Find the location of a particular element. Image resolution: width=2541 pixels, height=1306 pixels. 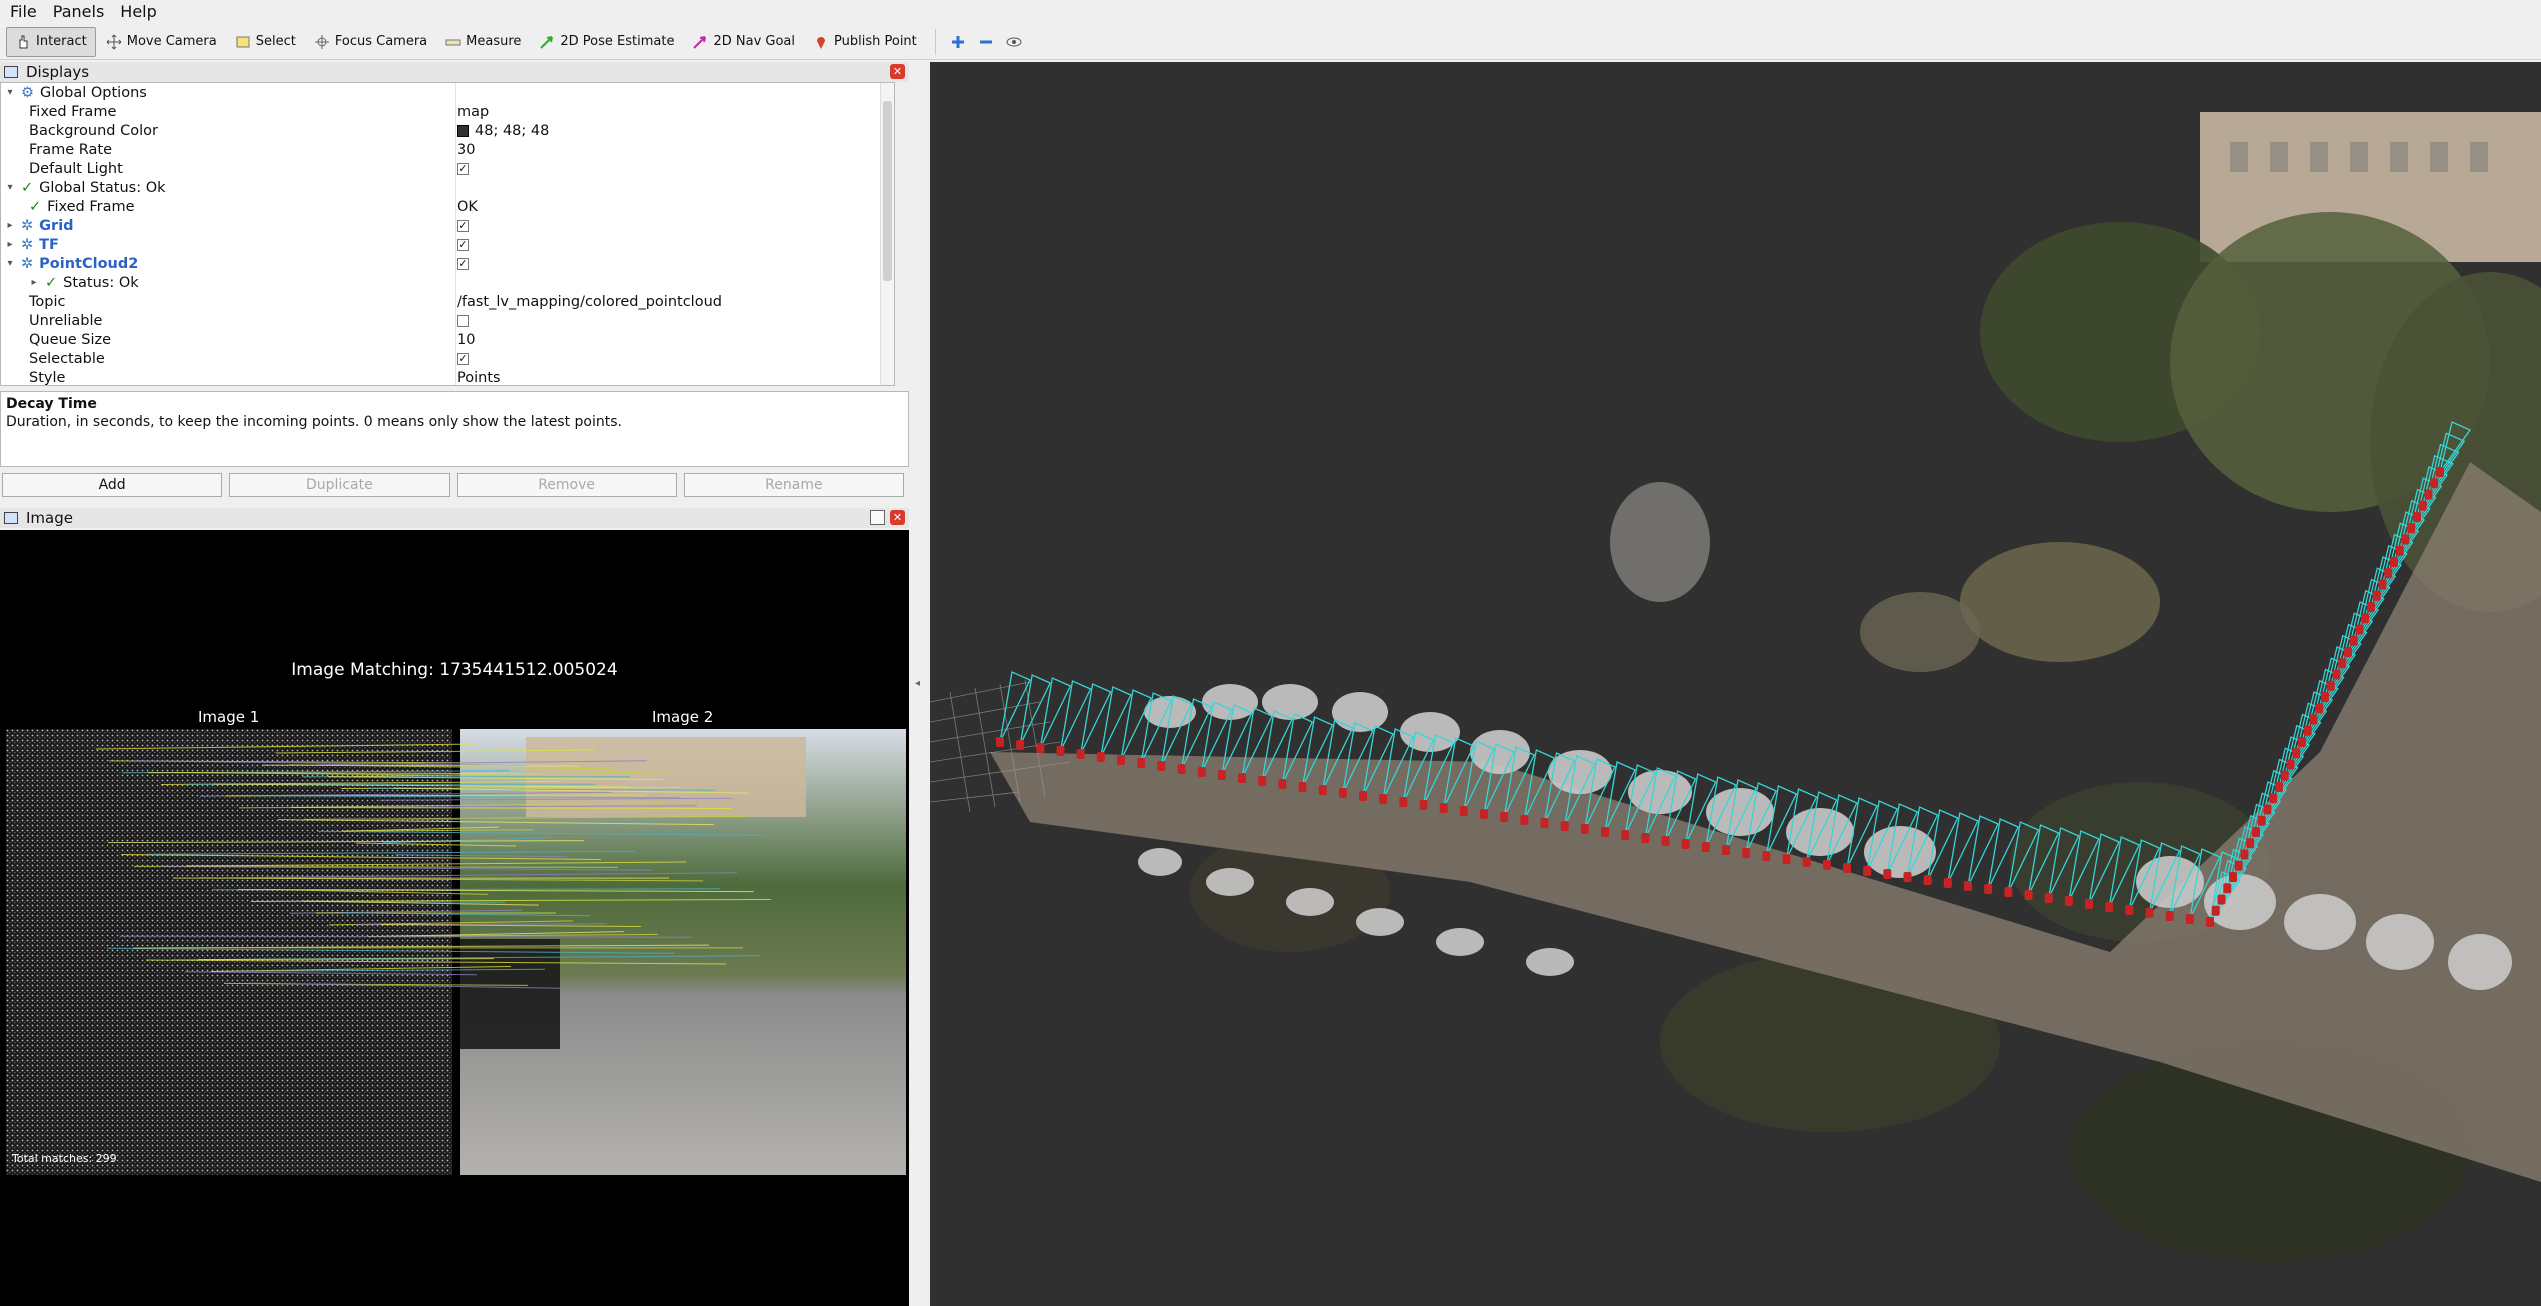

display-property-row: ✓ Fixed Frame OK is located at coordinates (447, 206).